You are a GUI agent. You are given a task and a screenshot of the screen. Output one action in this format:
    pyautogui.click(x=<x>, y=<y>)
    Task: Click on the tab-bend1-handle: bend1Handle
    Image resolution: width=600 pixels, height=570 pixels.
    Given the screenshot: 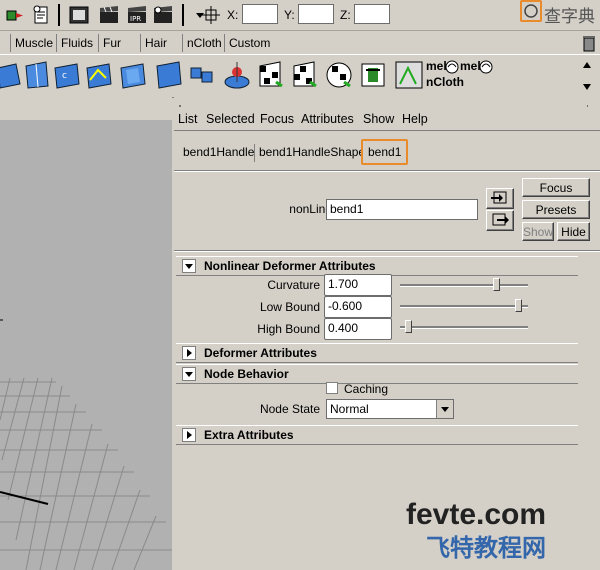 What is the action you would take?
    pyautogui.click(x=218, y=153)
    